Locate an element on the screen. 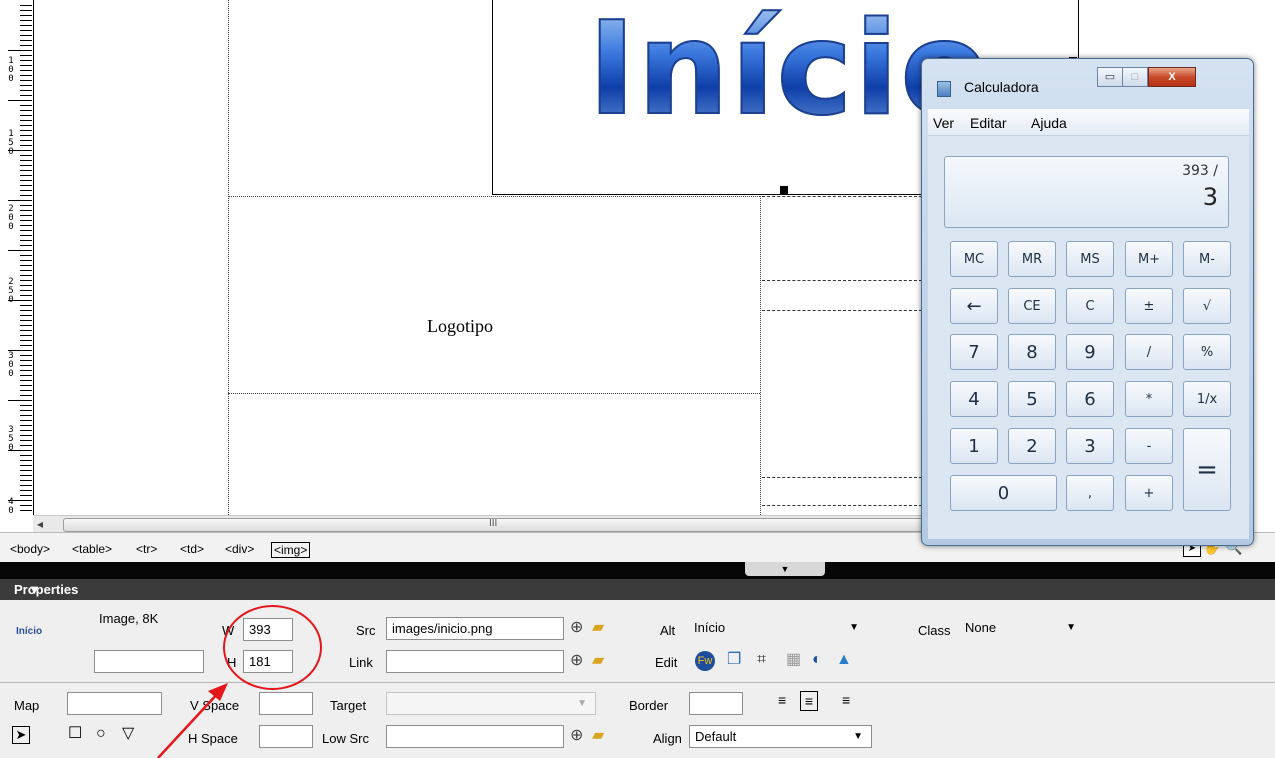 Image resolution: width=1275 pixels, height=758 pixels. optimize-icon: ❐ is located at coordinates (734, 660).